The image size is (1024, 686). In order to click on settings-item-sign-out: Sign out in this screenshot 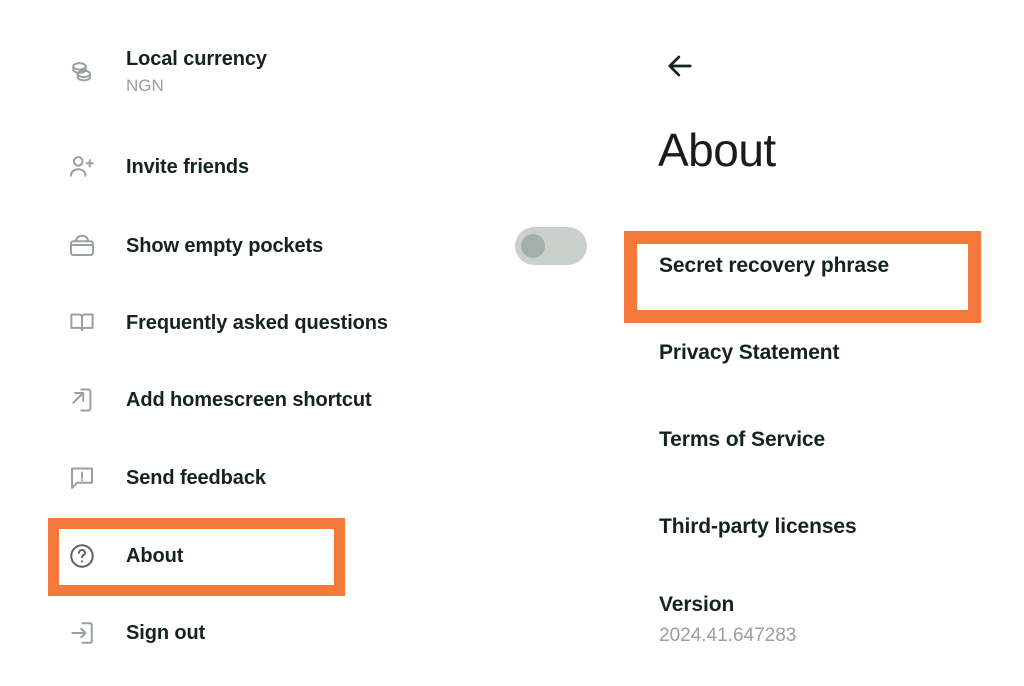, I will do `click(133, 633)`.